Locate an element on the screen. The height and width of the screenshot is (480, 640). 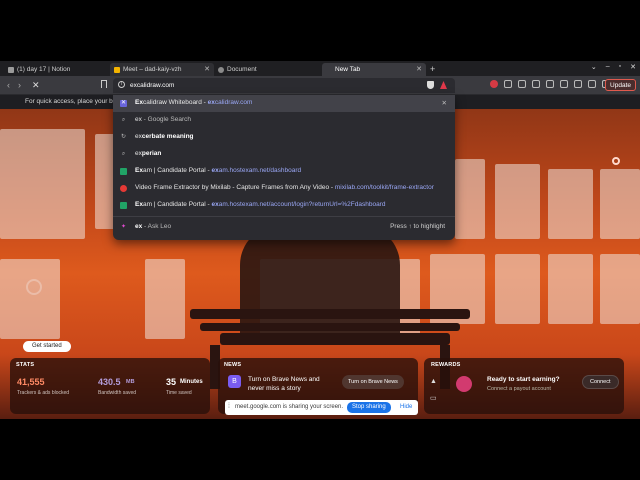
extension-icons is located at coordinates (550, 84).